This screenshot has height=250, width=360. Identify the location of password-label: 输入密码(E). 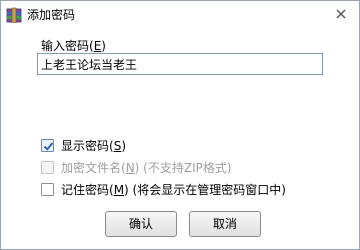
(73, 46).